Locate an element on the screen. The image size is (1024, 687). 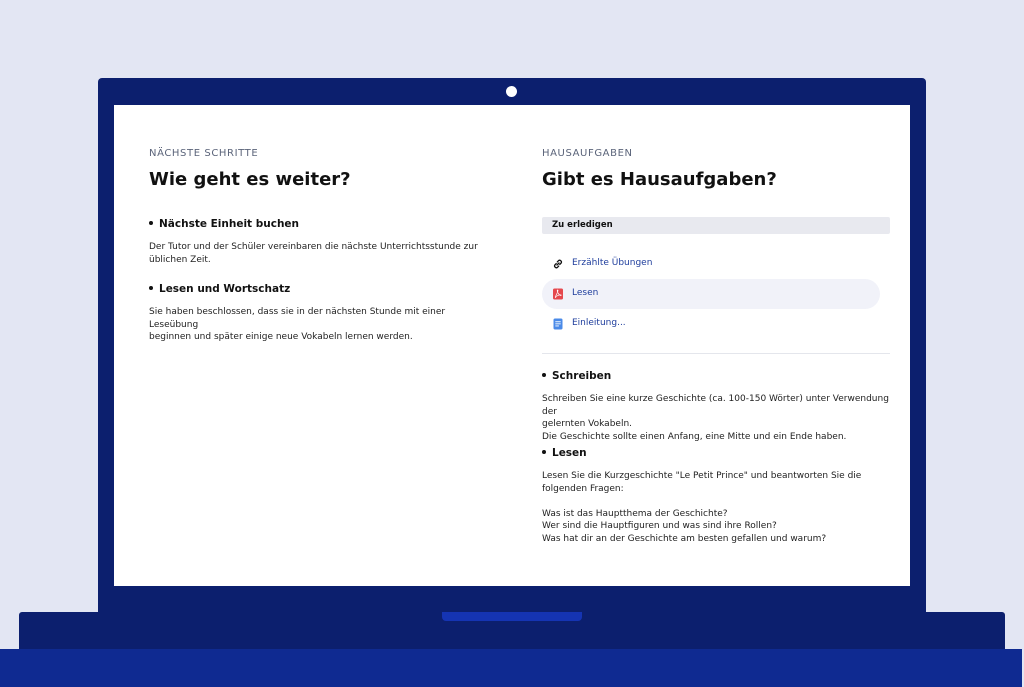
camera-dot is located at coordinates (511, 91).